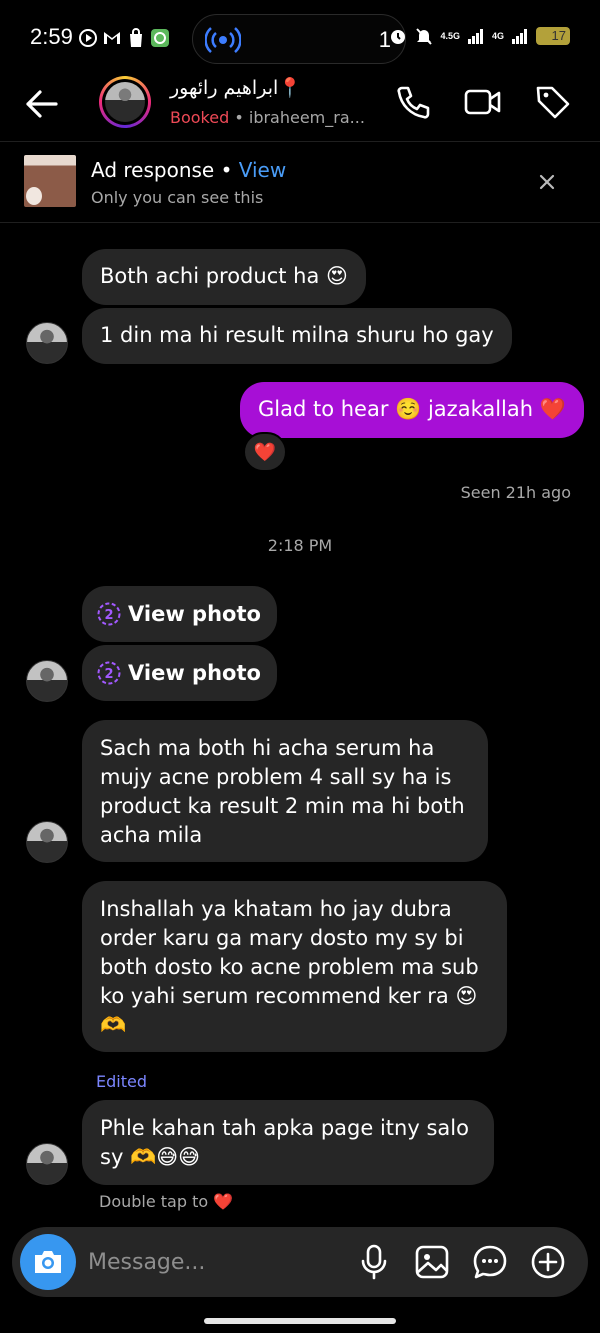 The width and height of the screenshot is (600, 1333). I want to click on ad-title-text: Ad response, so click(153, 170).